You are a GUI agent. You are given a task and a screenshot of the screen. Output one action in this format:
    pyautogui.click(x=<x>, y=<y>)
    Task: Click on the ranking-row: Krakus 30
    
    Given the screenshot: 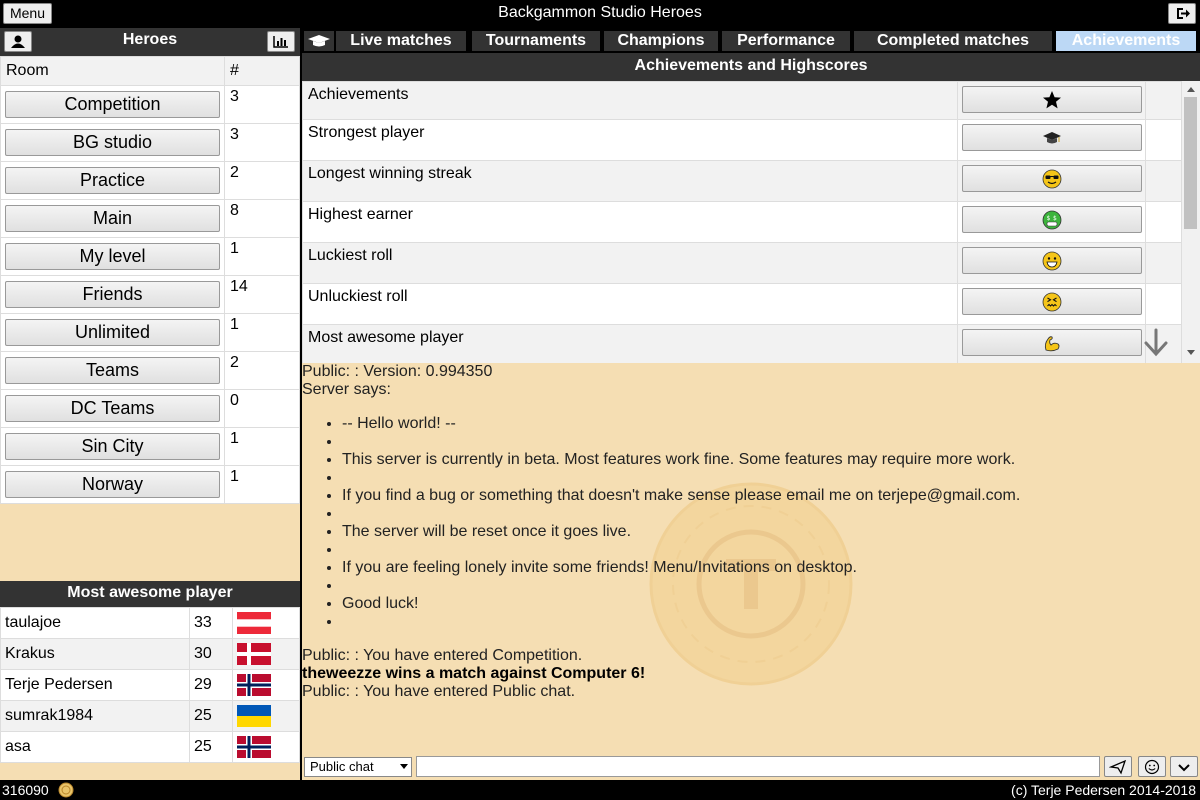 What is the action you would take?
    pyautogui.click(x=150, y=654)
    